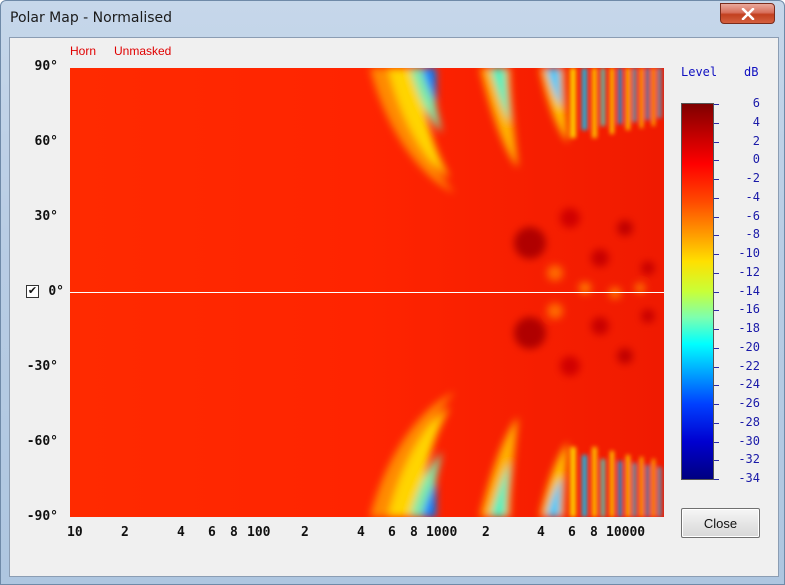  I want to click on color-scale-tick-label: -34, so click(749, 478).